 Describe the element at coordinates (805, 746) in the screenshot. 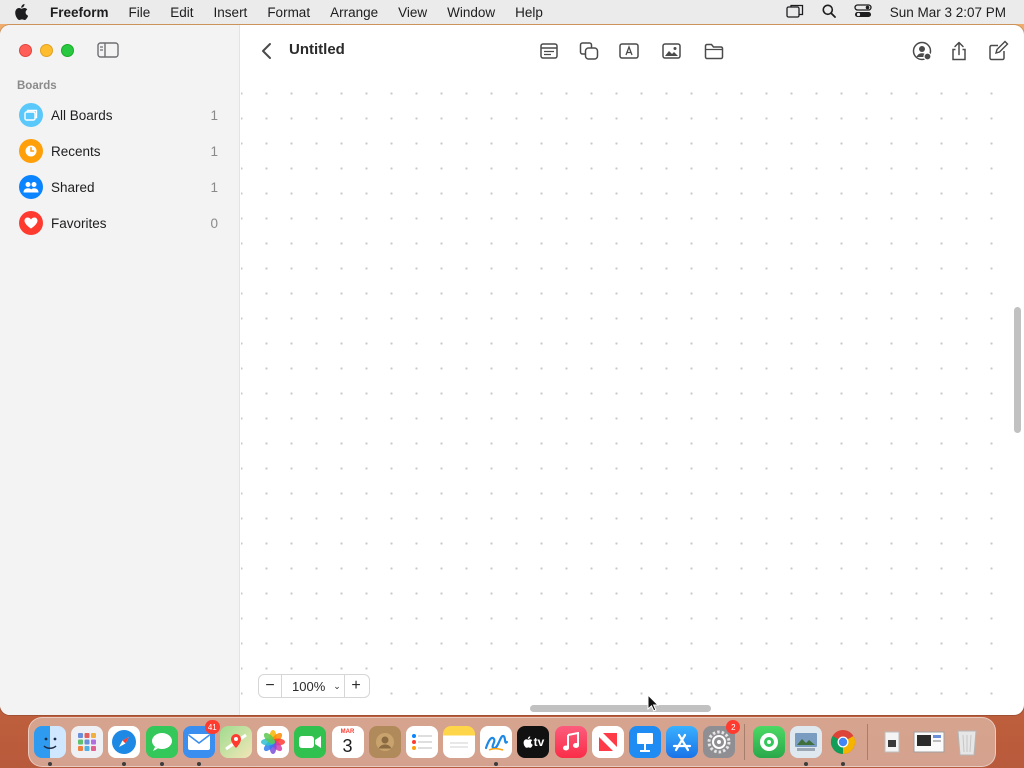

I see `dock-preview-icon` at that location.